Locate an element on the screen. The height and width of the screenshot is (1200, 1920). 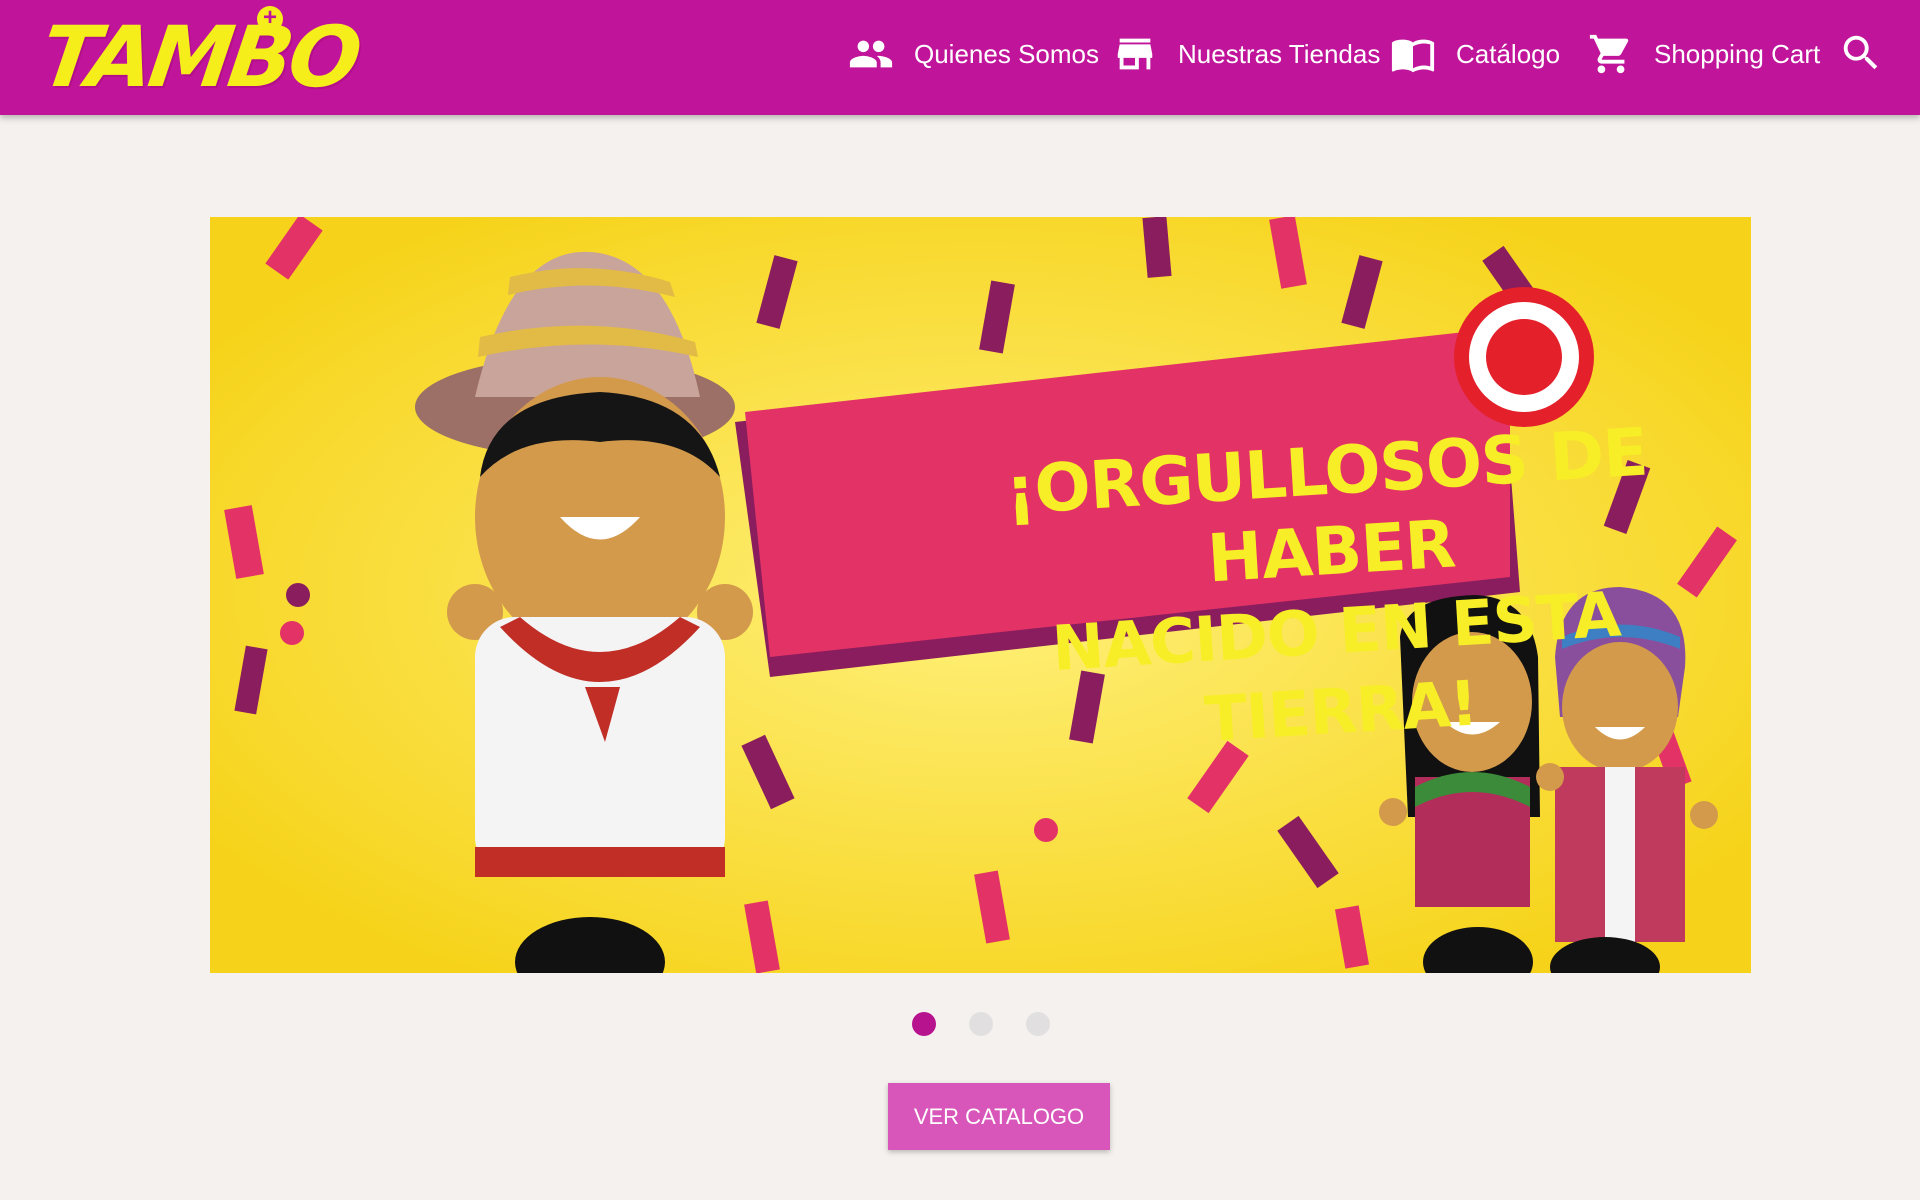
book-icon is located at coordinates (1413, 56).